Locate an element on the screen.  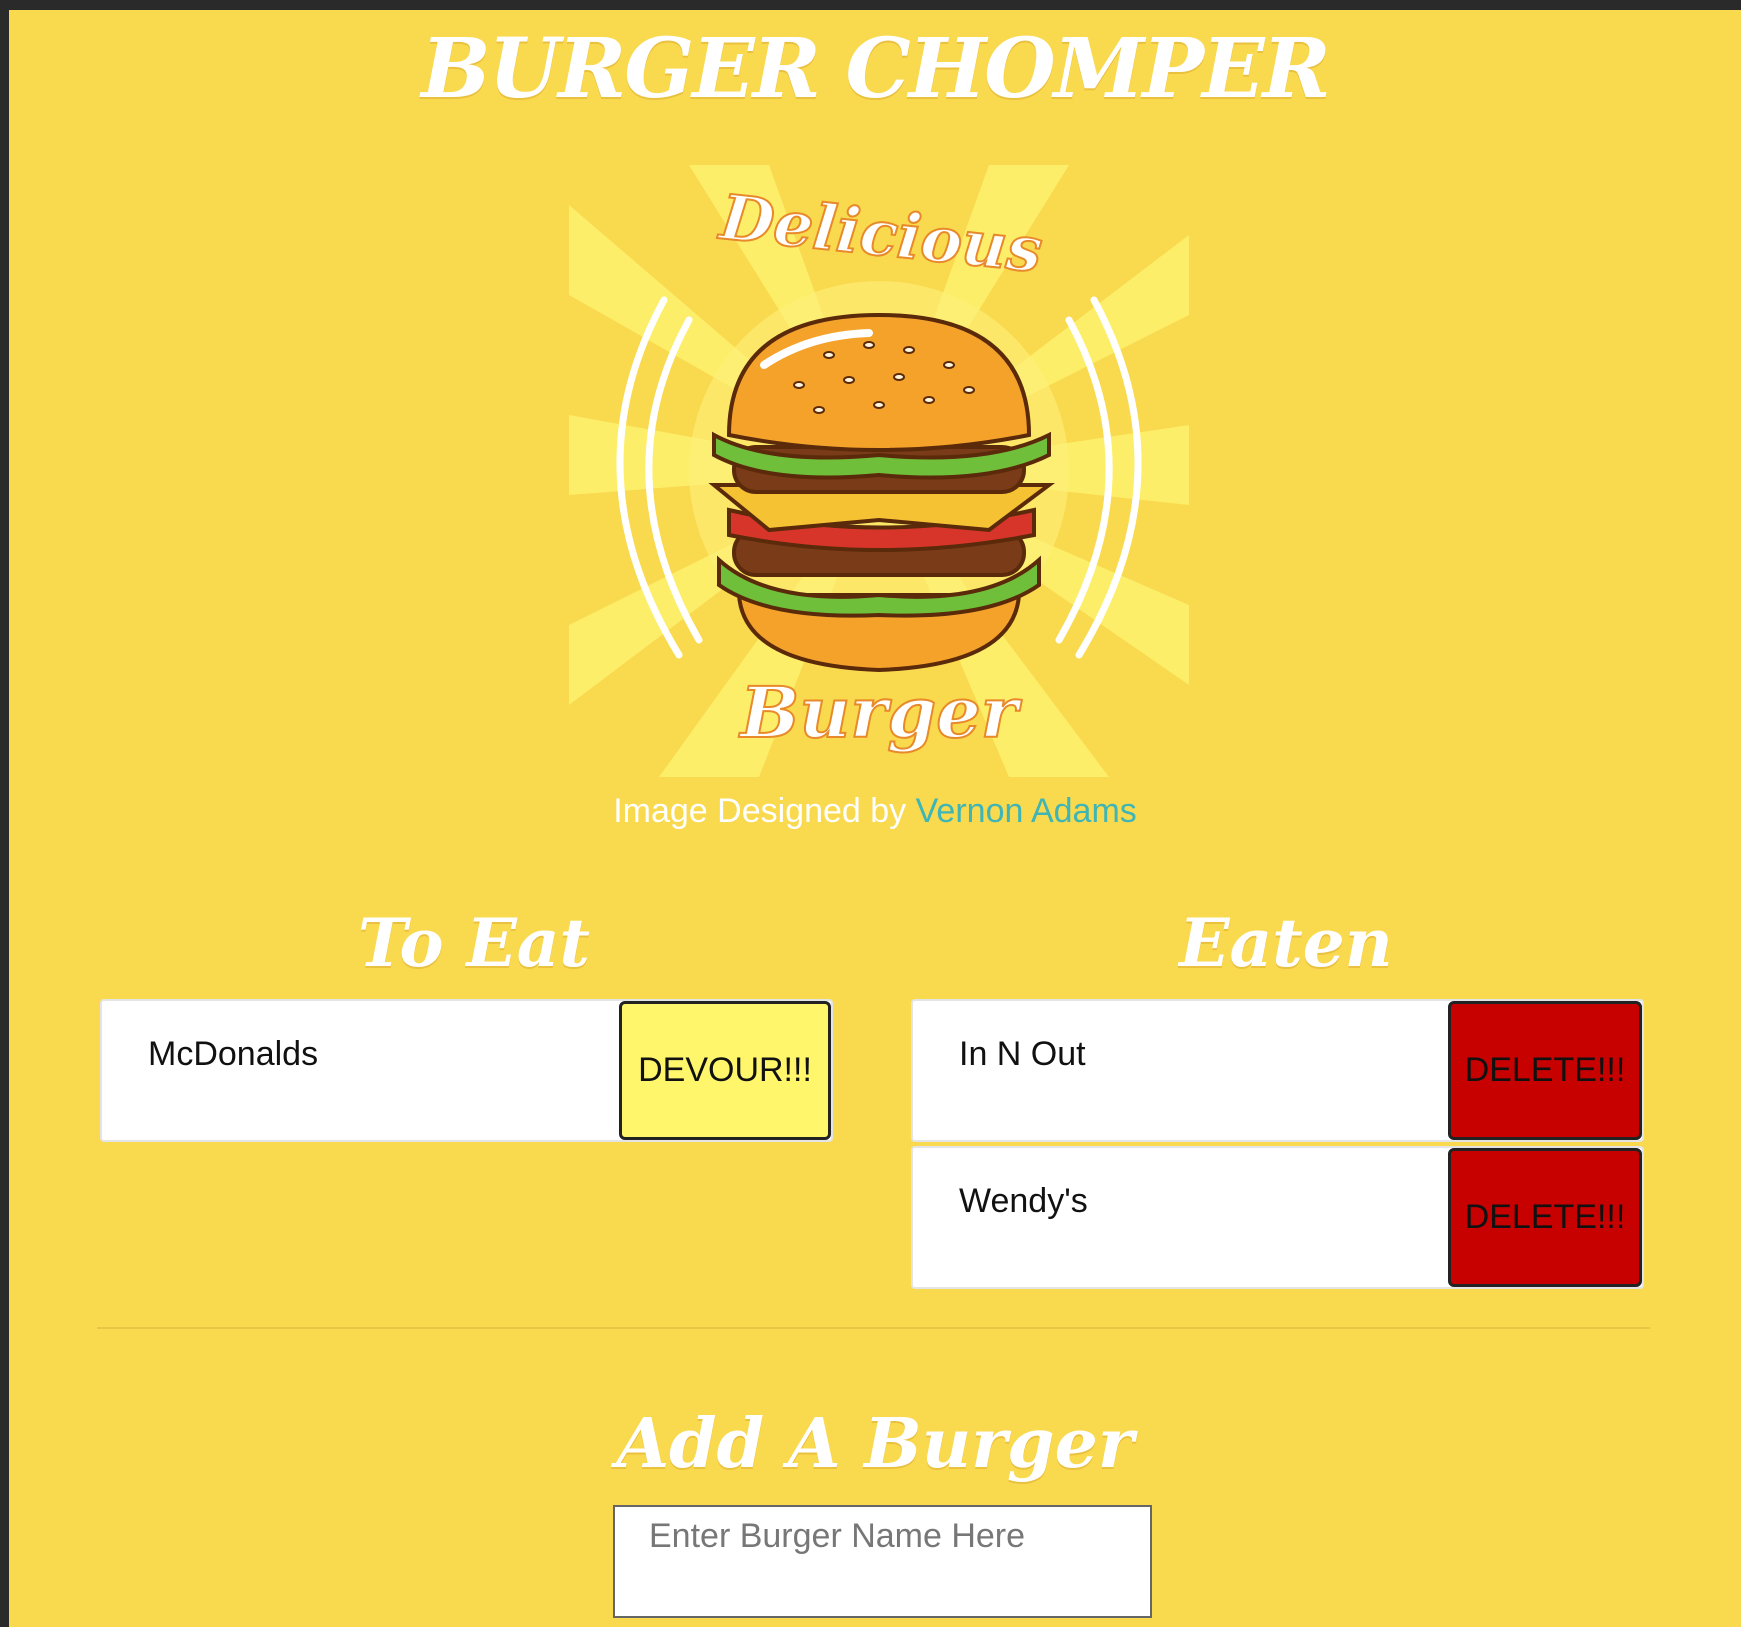
credit-author-link: Vernon Adams is located at coordinates (1026, 811).